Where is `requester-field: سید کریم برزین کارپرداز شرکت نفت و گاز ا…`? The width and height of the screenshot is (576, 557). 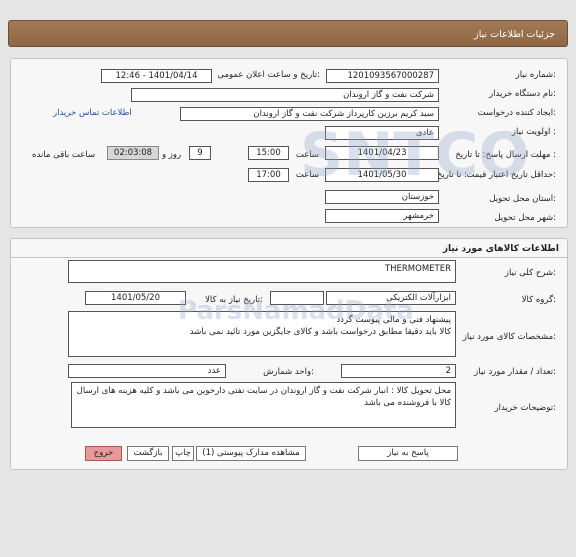 requester-field: سید کریم برزین کارپرداز شرکت نفت و گاز ا… is located at coordinates (309, 114).